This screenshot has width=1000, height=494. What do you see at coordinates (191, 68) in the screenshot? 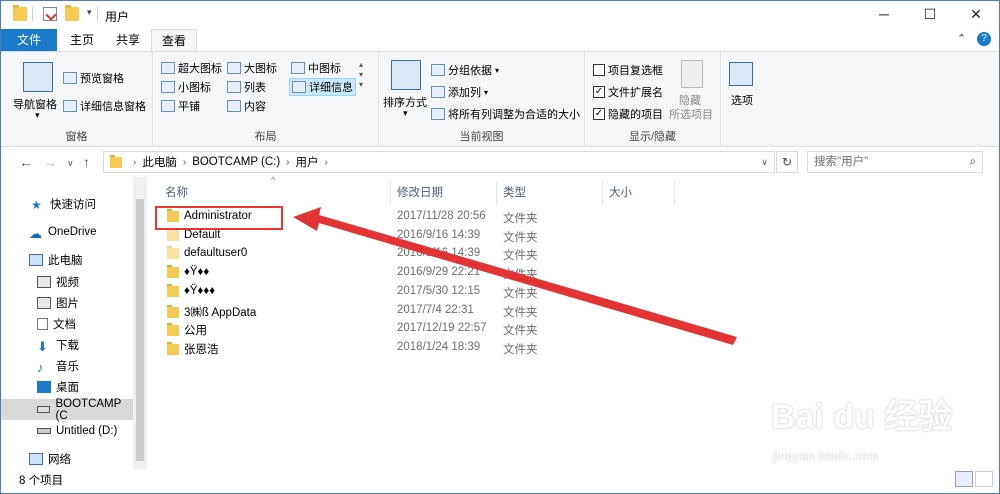
I see `layout-extra-large-icons: 超大图标` at bounding box center [191, 68].